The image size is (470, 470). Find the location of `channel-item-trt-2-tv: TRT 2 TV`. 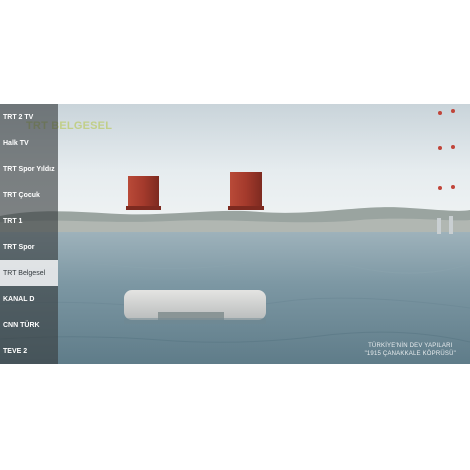

channel-item-trt-2-tv: TRT 2 TV is located at coordinates (29, 117).